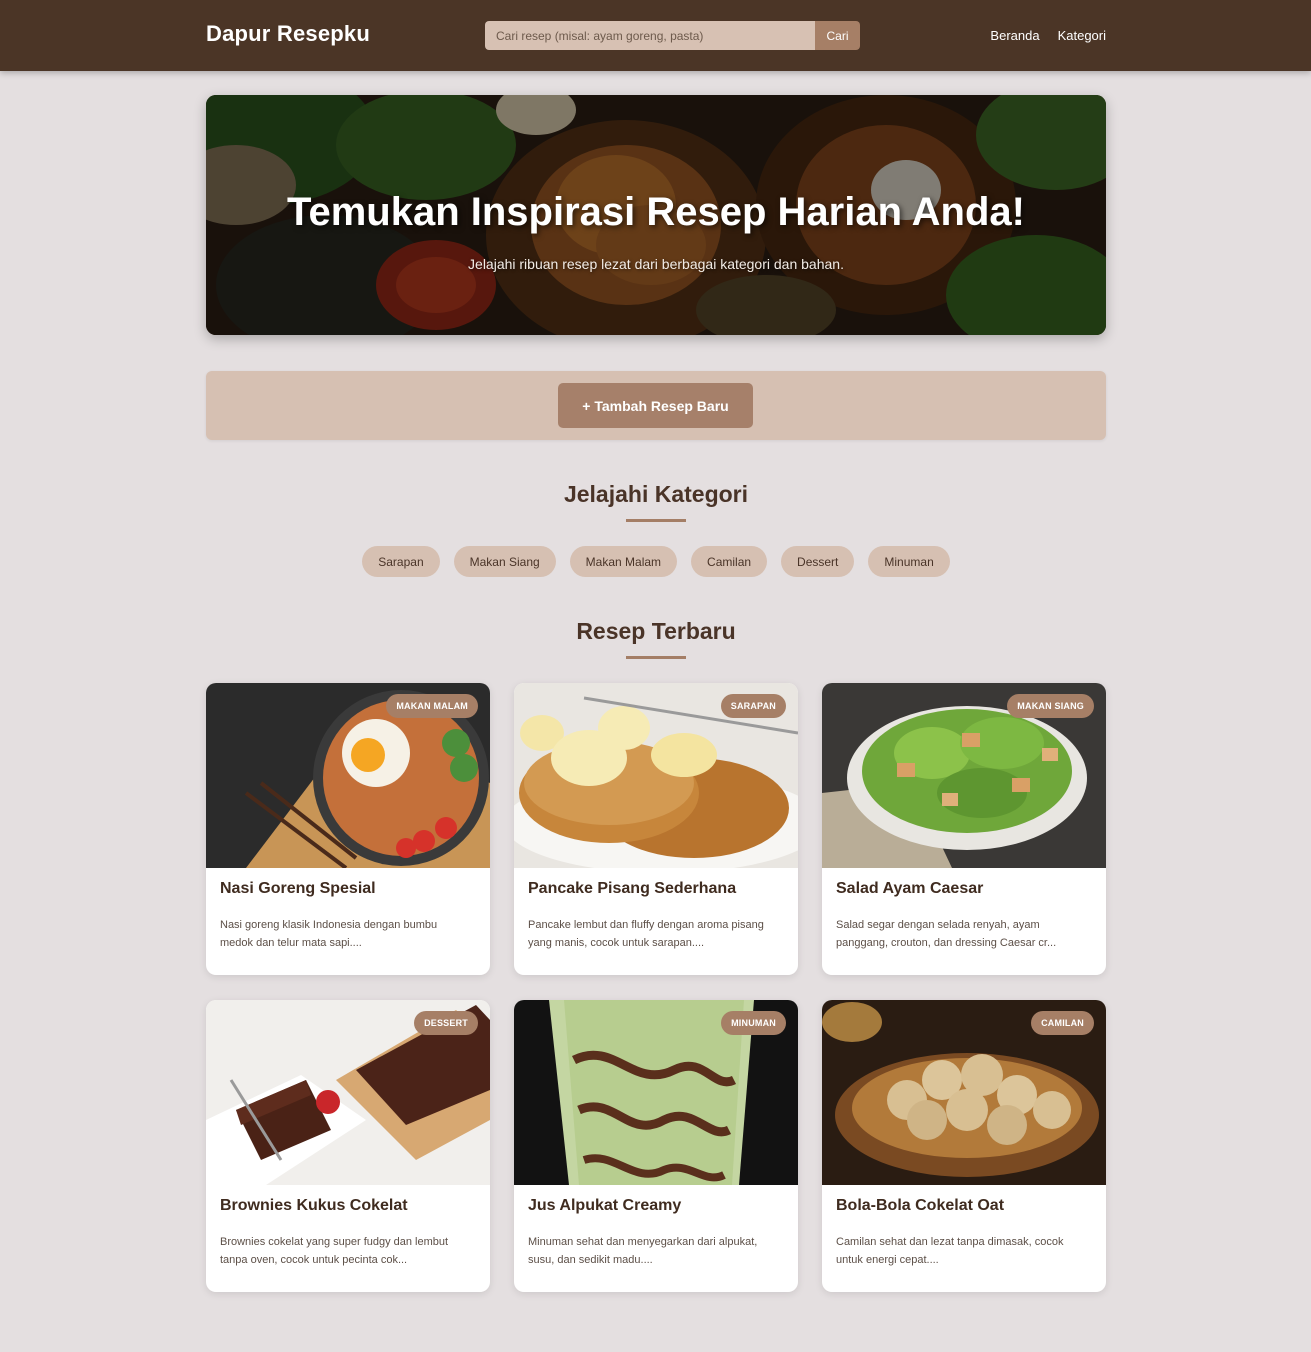  Describe the element at coordinates (656, 657) in the screenshot. I see `recipes-heading-underline` at that location.